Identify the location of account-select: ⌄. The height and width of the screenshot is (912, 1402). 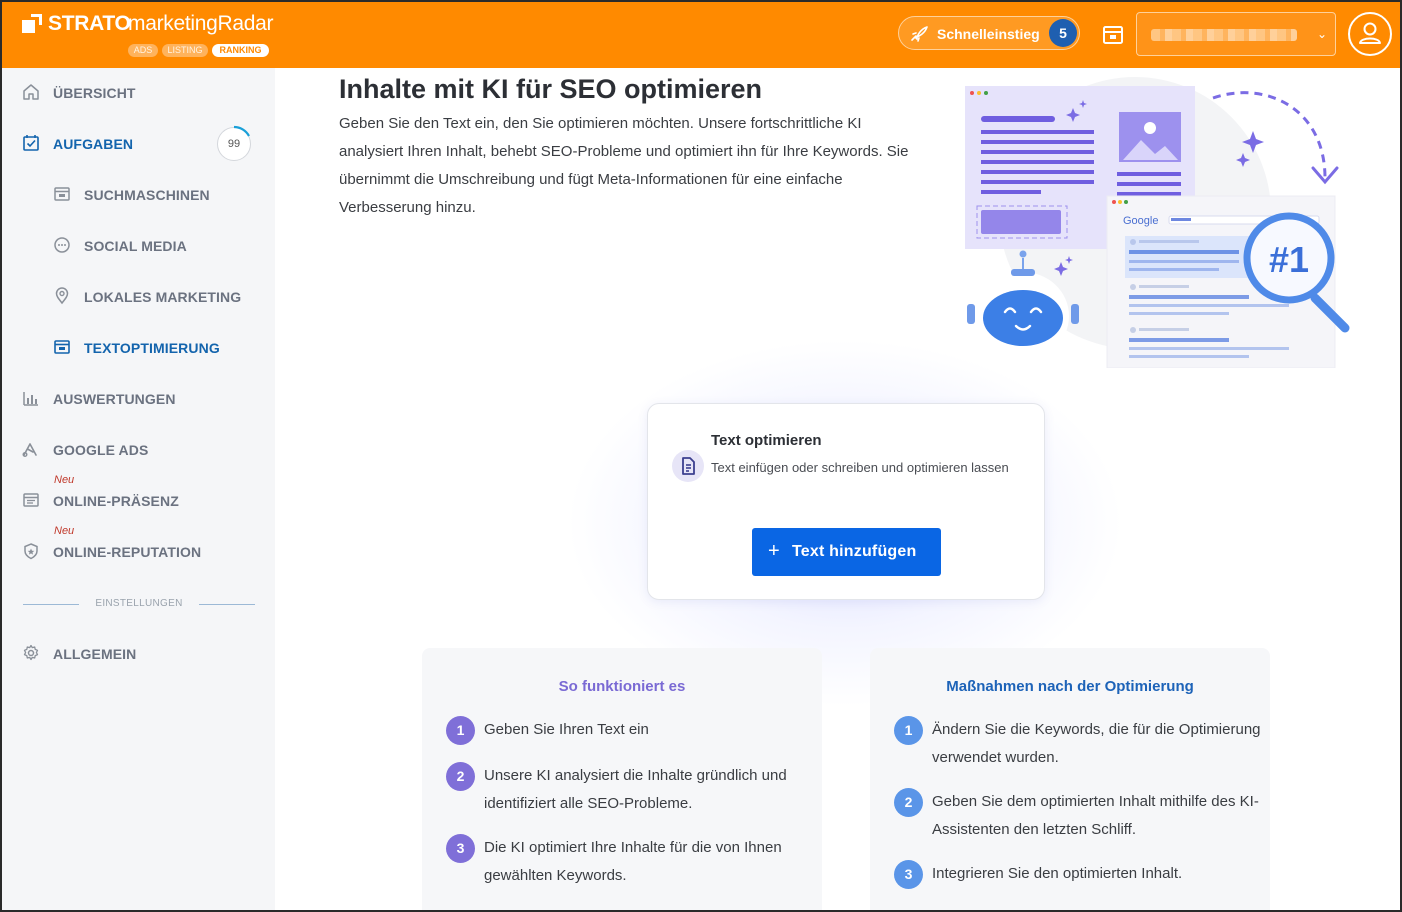
(1236, 34).